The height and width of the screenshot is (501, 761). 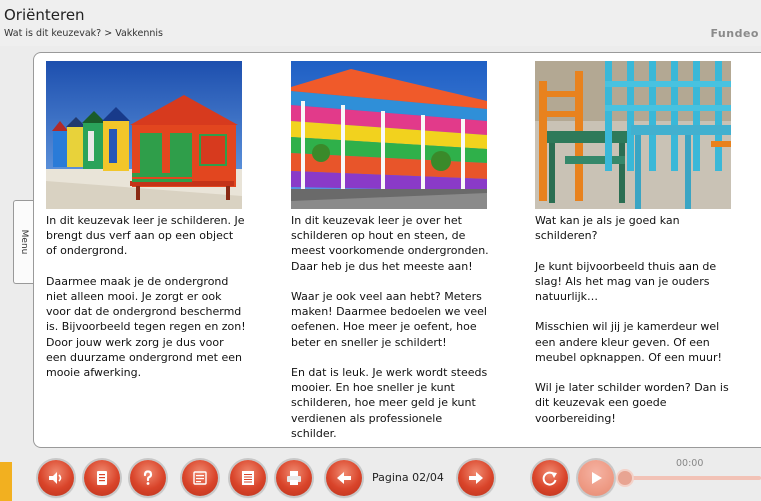 I want to click on printer-icon, so click(x=294, y=478).